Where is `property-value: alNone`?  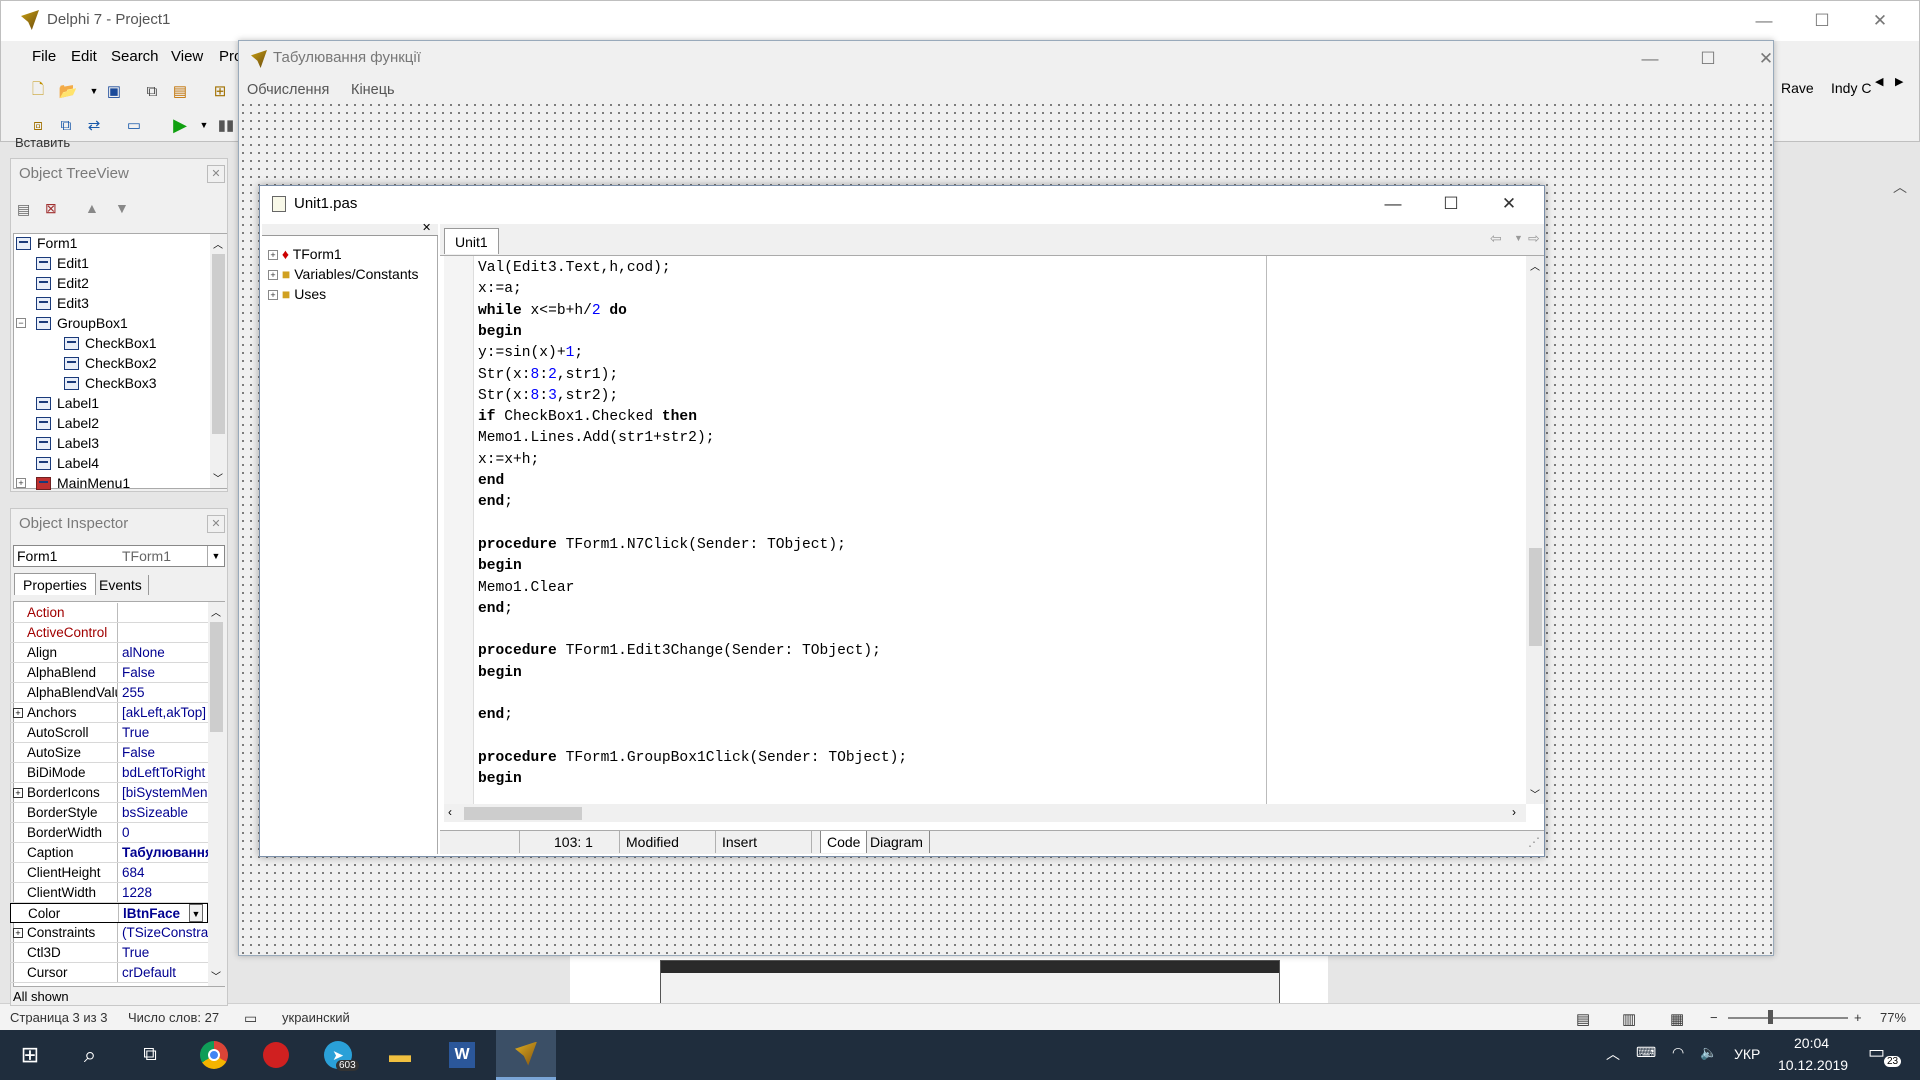 property-value: alNone is located at coordinates (164, 652).